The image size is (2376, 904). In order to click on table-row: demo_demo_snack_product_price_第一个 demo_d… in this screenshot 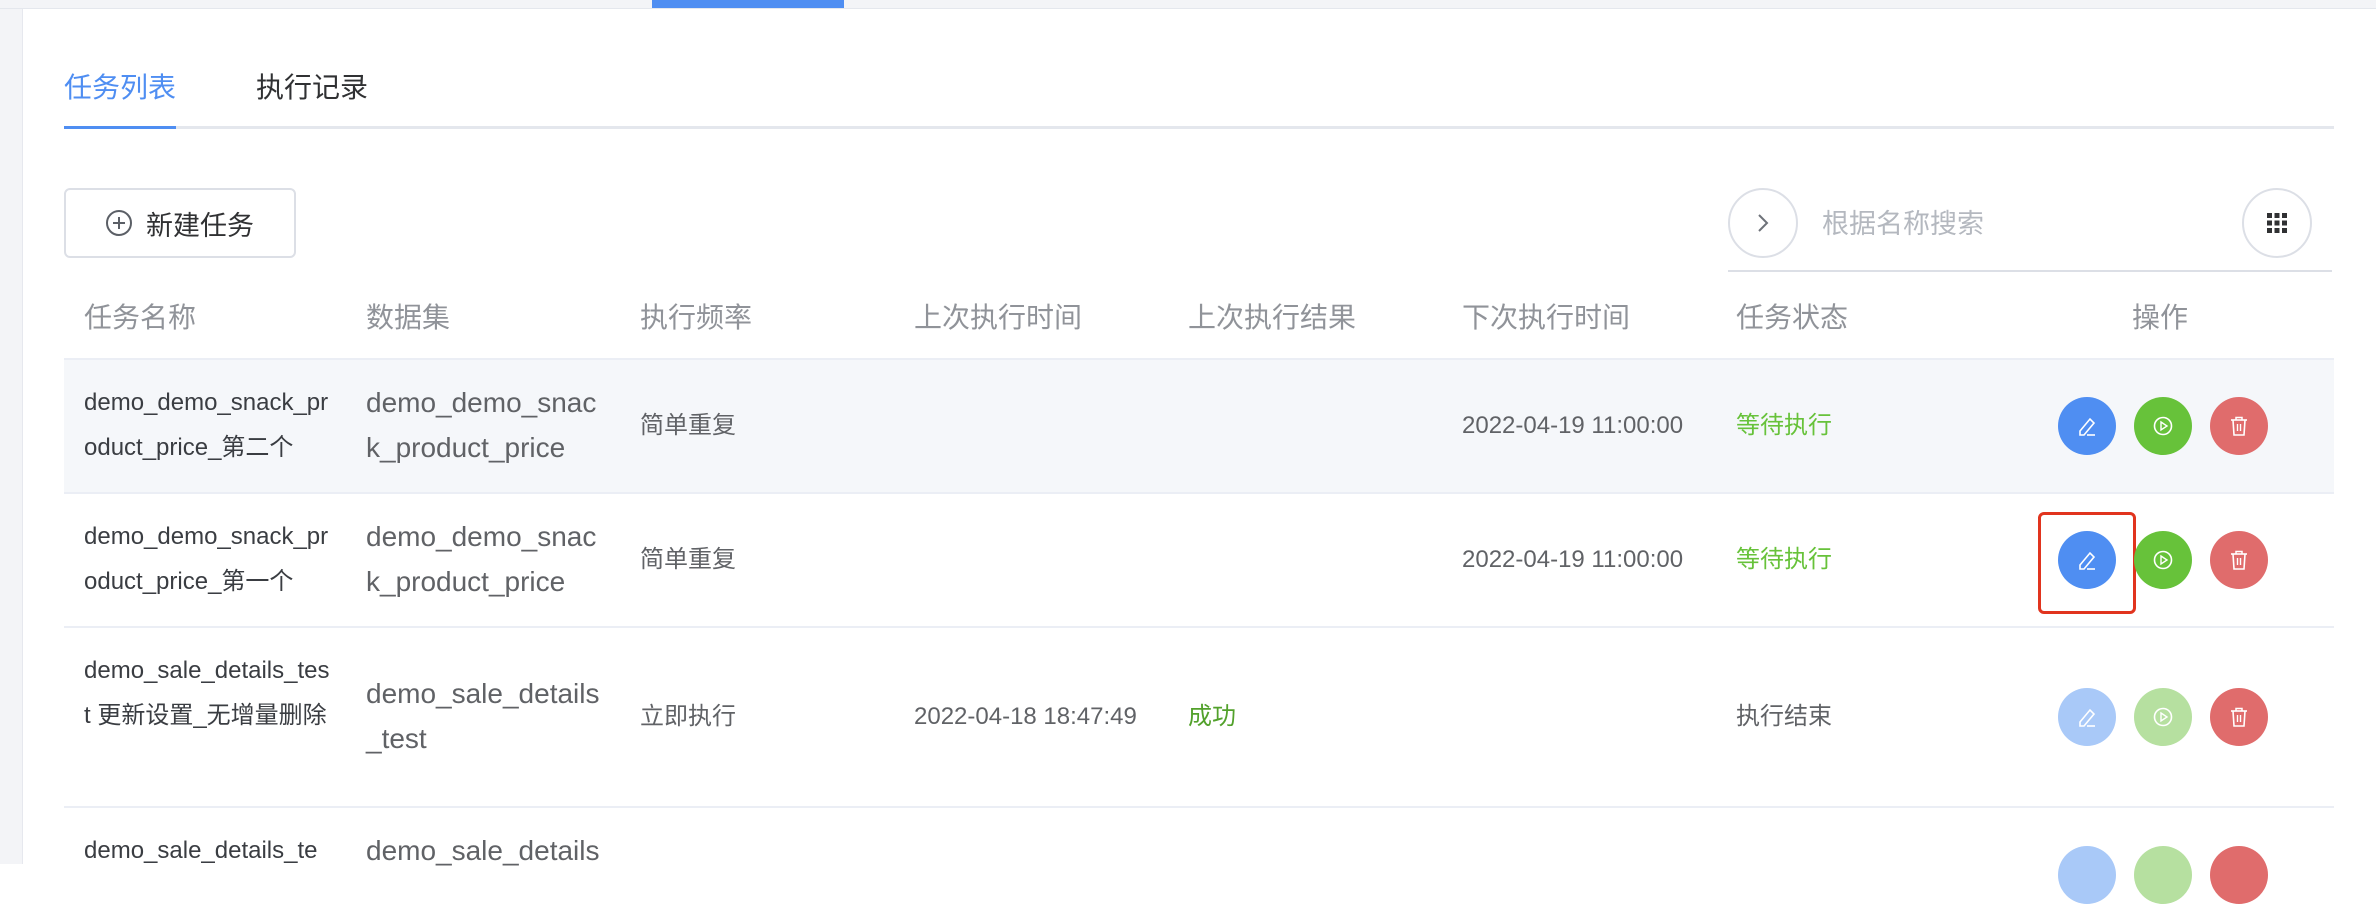, I will do `click(1199, 561)`.